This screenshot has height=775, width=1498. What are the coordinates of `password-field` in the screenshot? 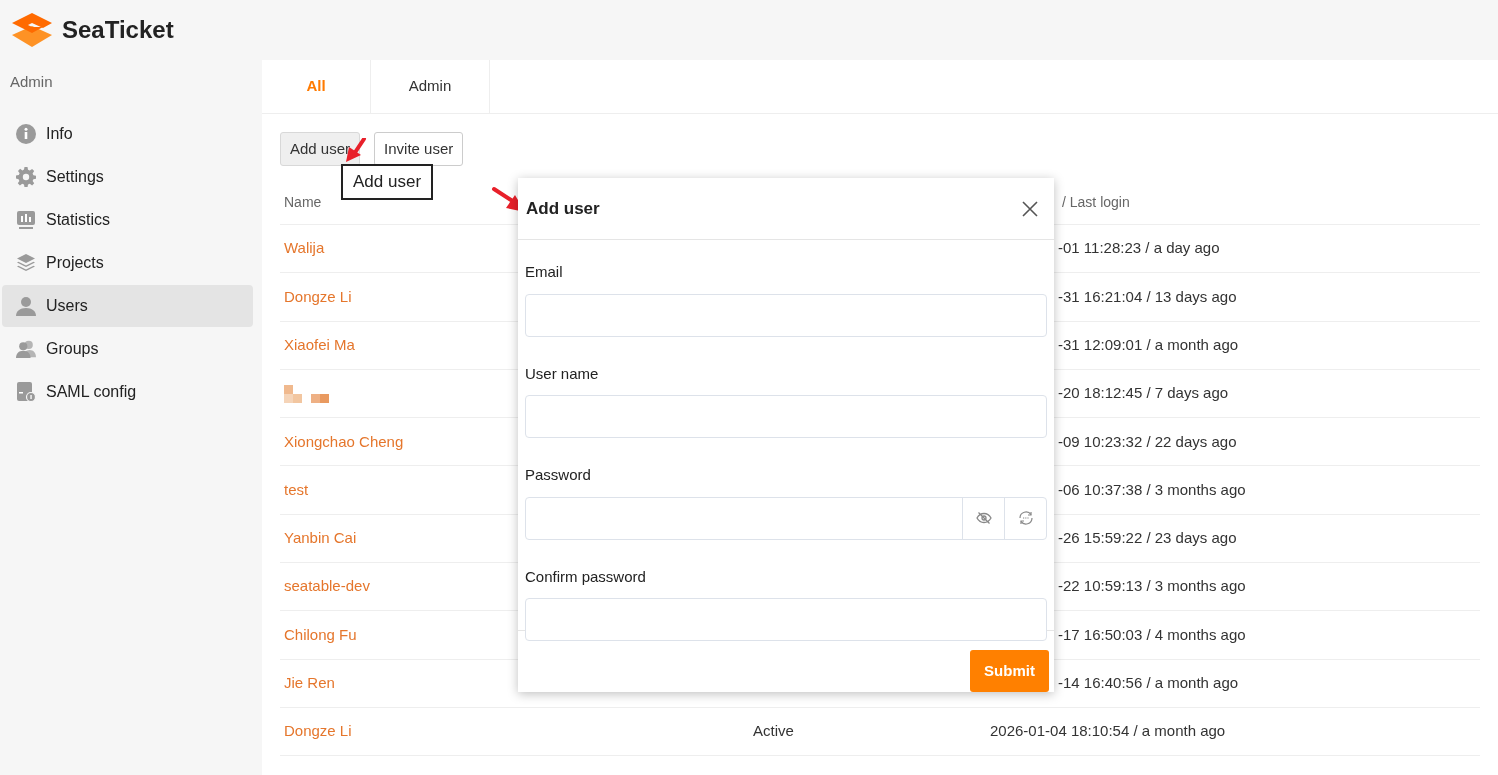 It's located at (786, 518).